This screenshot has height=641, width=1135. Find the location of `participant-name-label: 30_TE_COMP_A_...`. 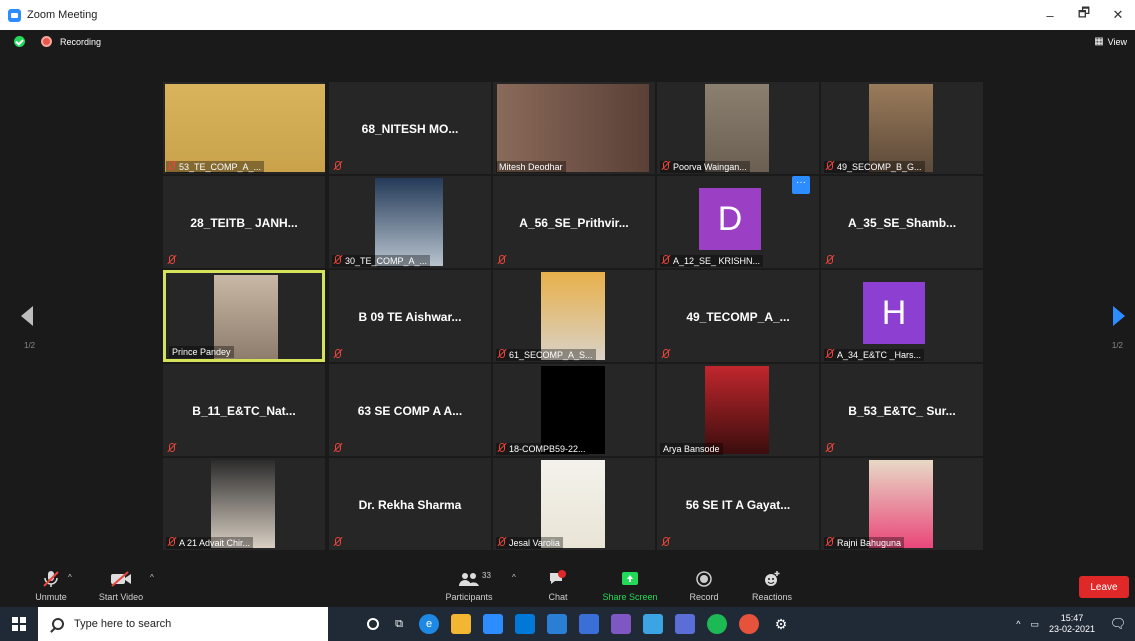

participant-name-label: 30_TE_COMP_A_... is located at coordinates (381, 261).